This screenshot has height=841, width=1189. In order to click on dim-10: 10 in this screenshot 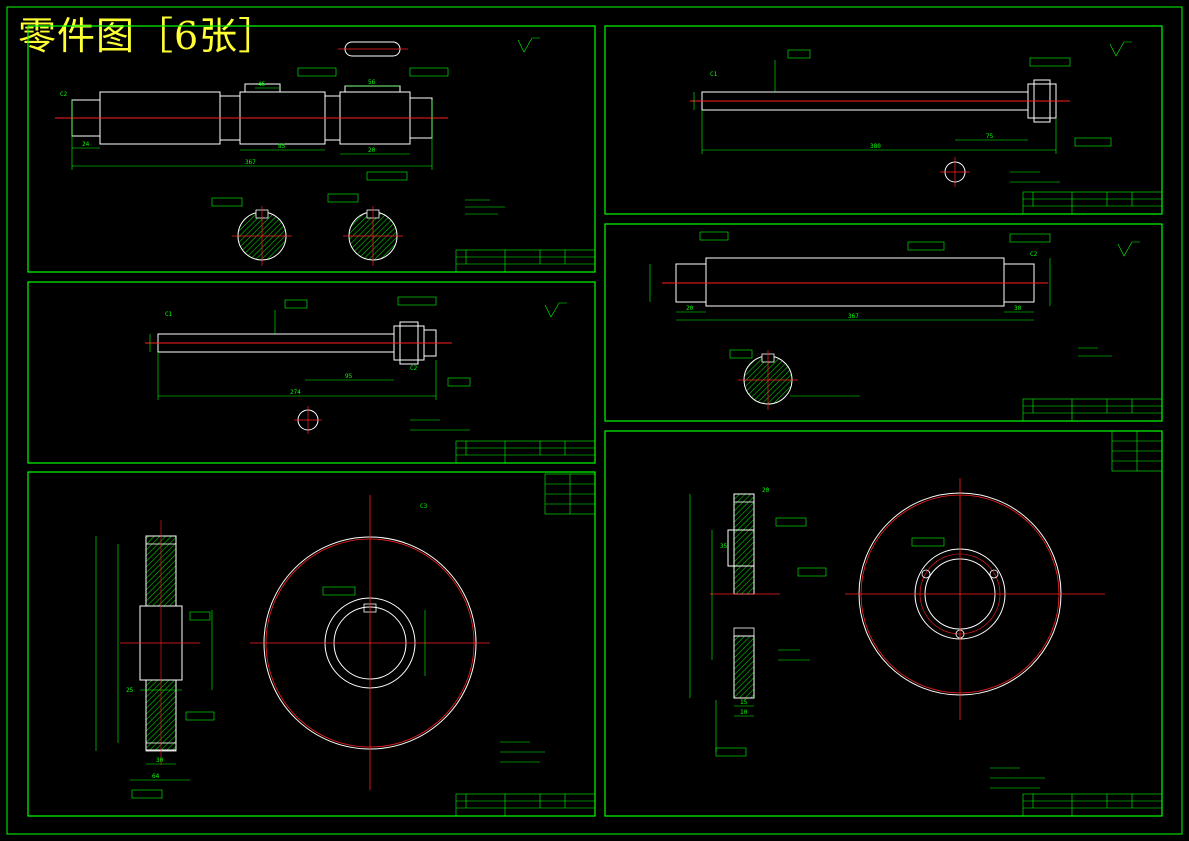, I will do `click(744, 712)`.